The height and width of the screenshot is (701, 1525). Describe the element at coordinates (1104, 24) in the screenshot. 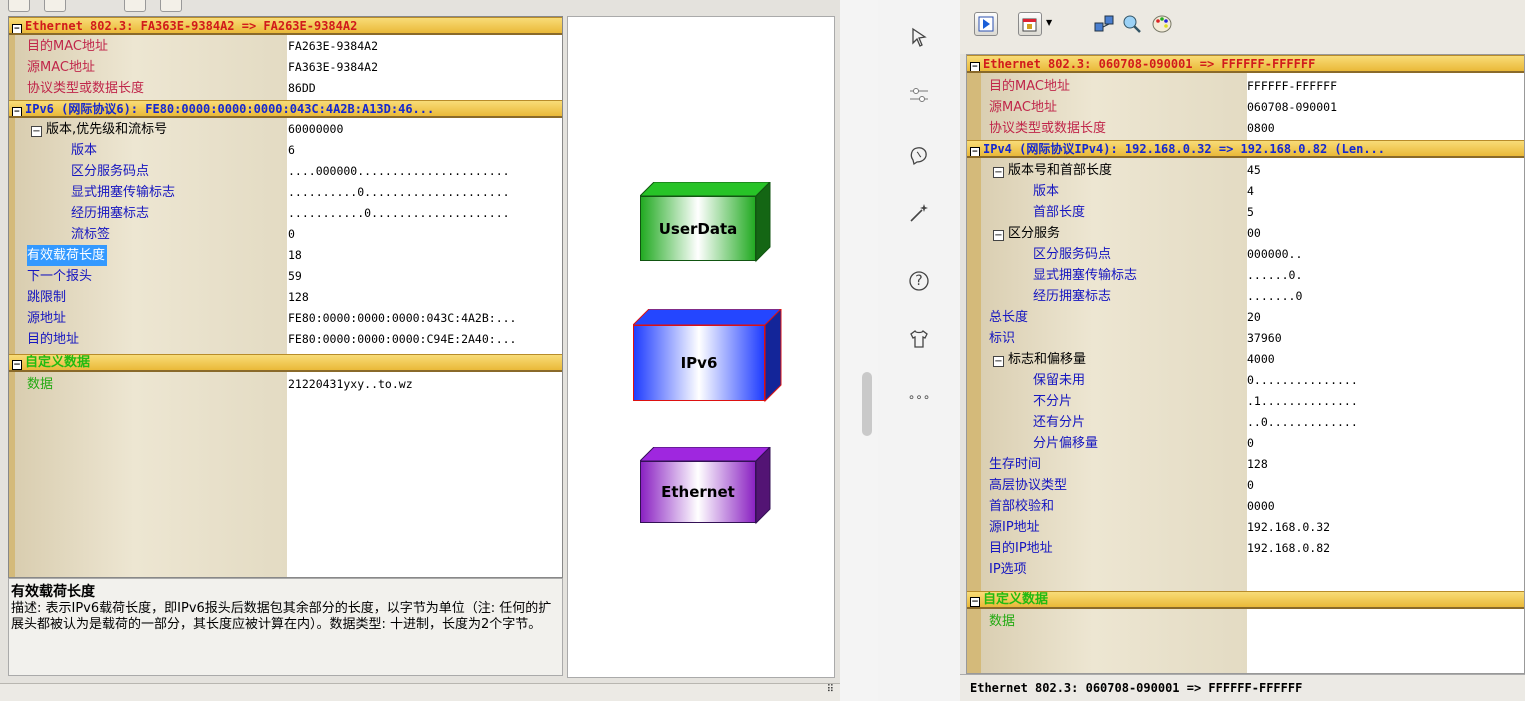

I see `network-icon` at that location.